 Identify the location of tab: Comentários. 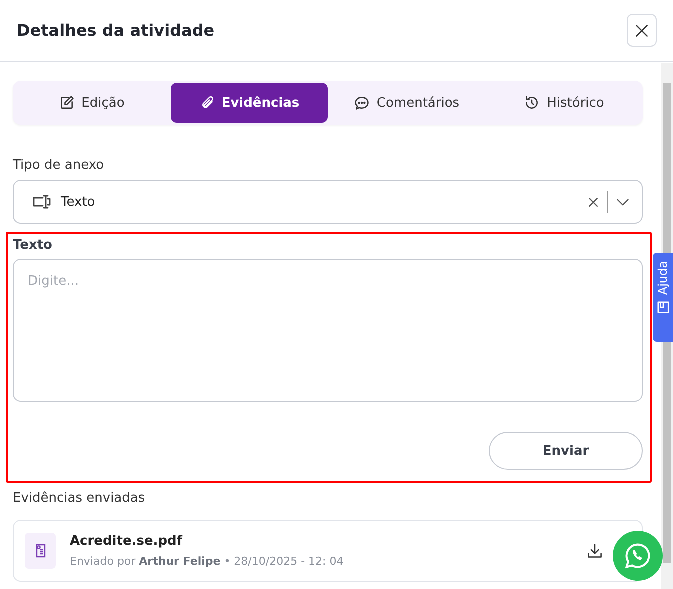
(407, 103).